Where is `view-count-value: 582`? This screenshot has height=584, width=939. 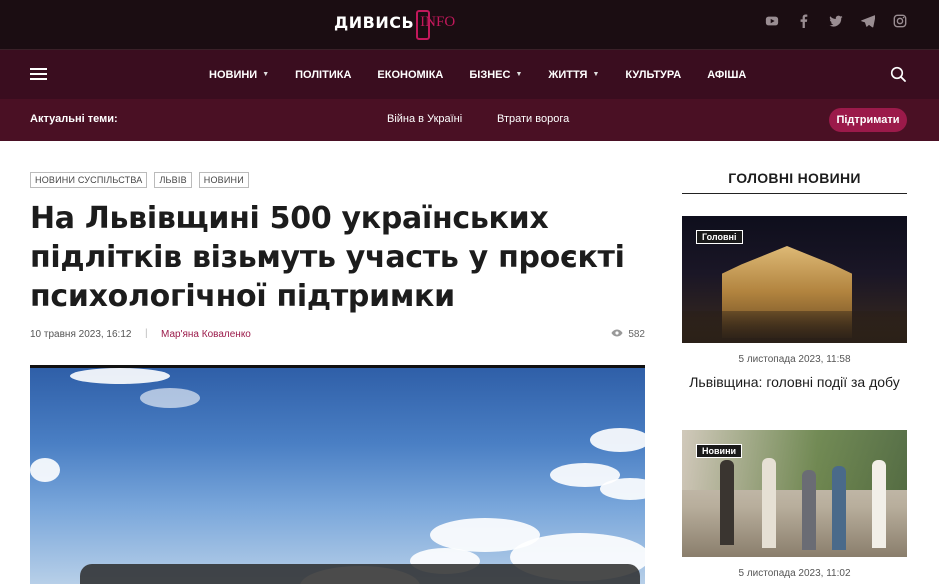 view-count-value: 582 is located at coordinates (636, 334).